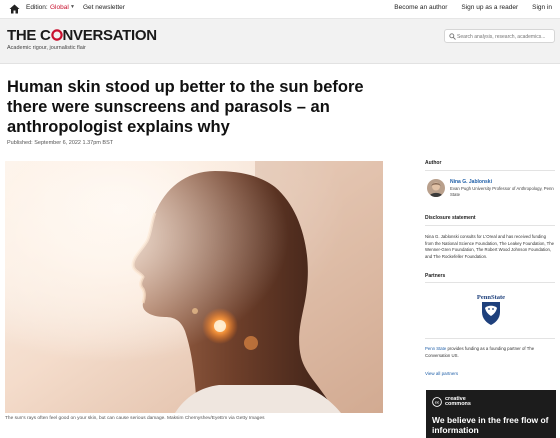 The height and width of the screenshot is (438, 560). I want to click on search-box, so click(499, 36).